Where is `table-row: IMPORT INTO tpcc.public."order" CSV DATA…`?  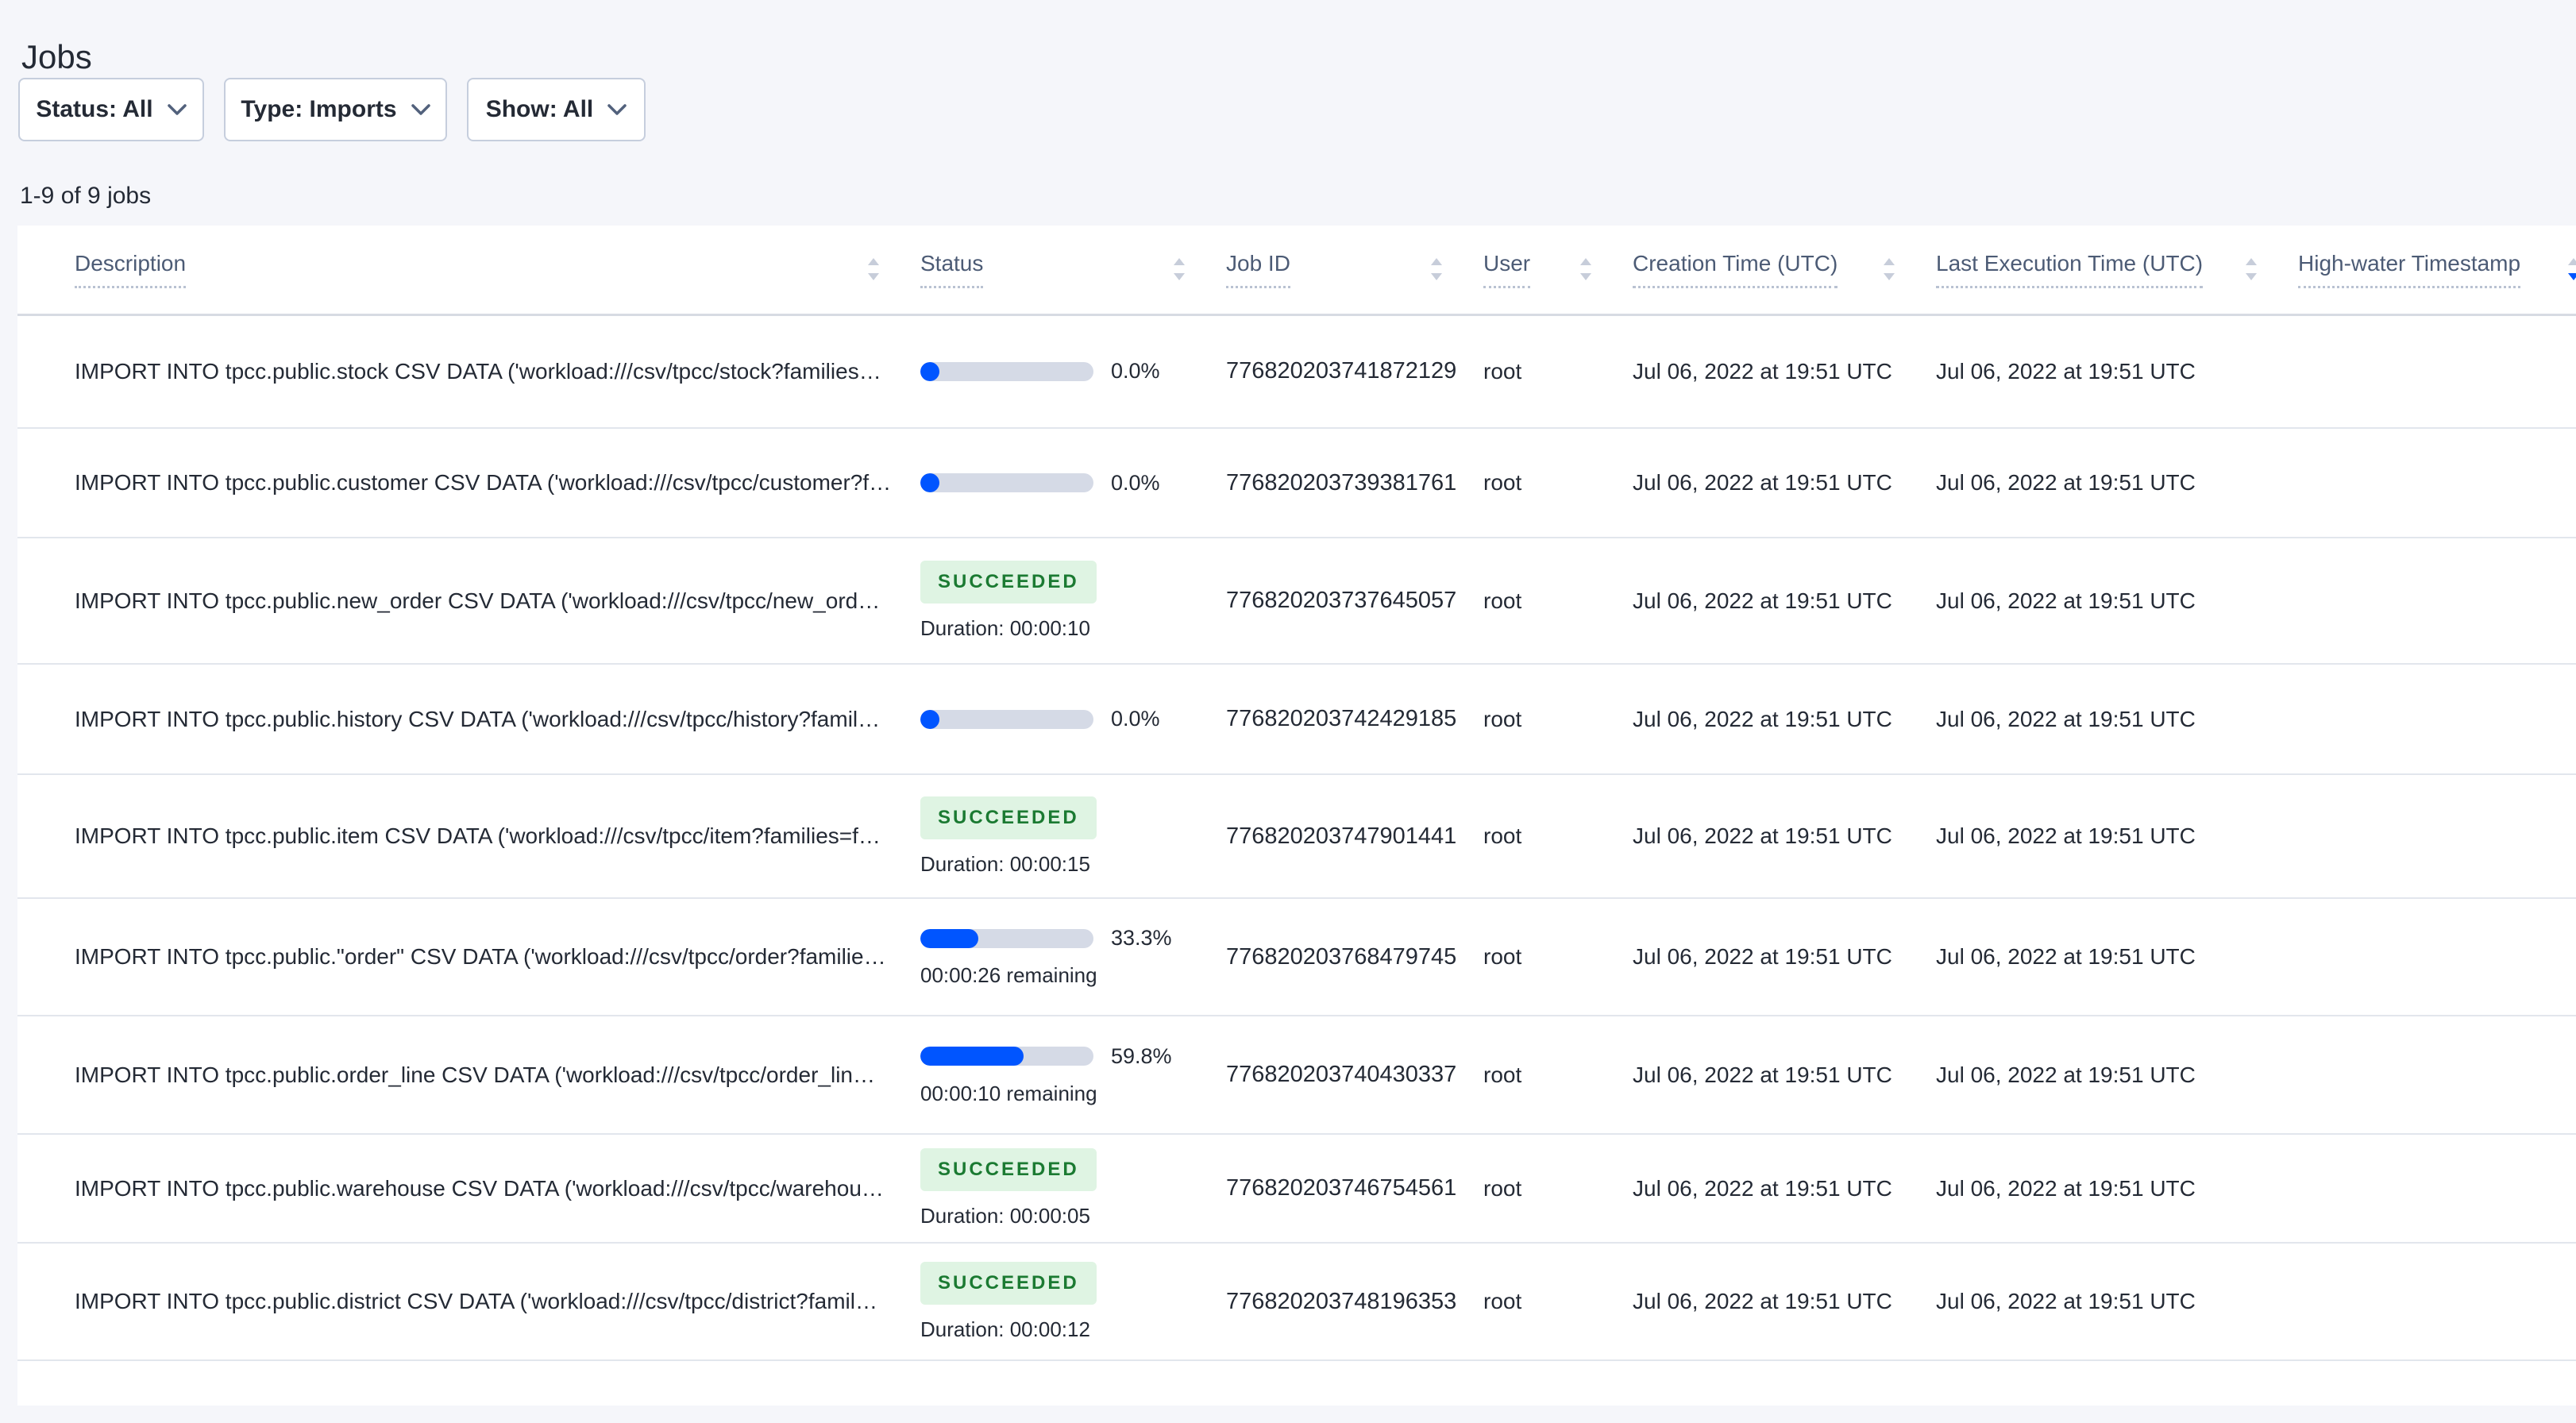 table-row: IMPORT INTO tpcc.public."order" CSV DATA… is located at coordinates (1296, 957).